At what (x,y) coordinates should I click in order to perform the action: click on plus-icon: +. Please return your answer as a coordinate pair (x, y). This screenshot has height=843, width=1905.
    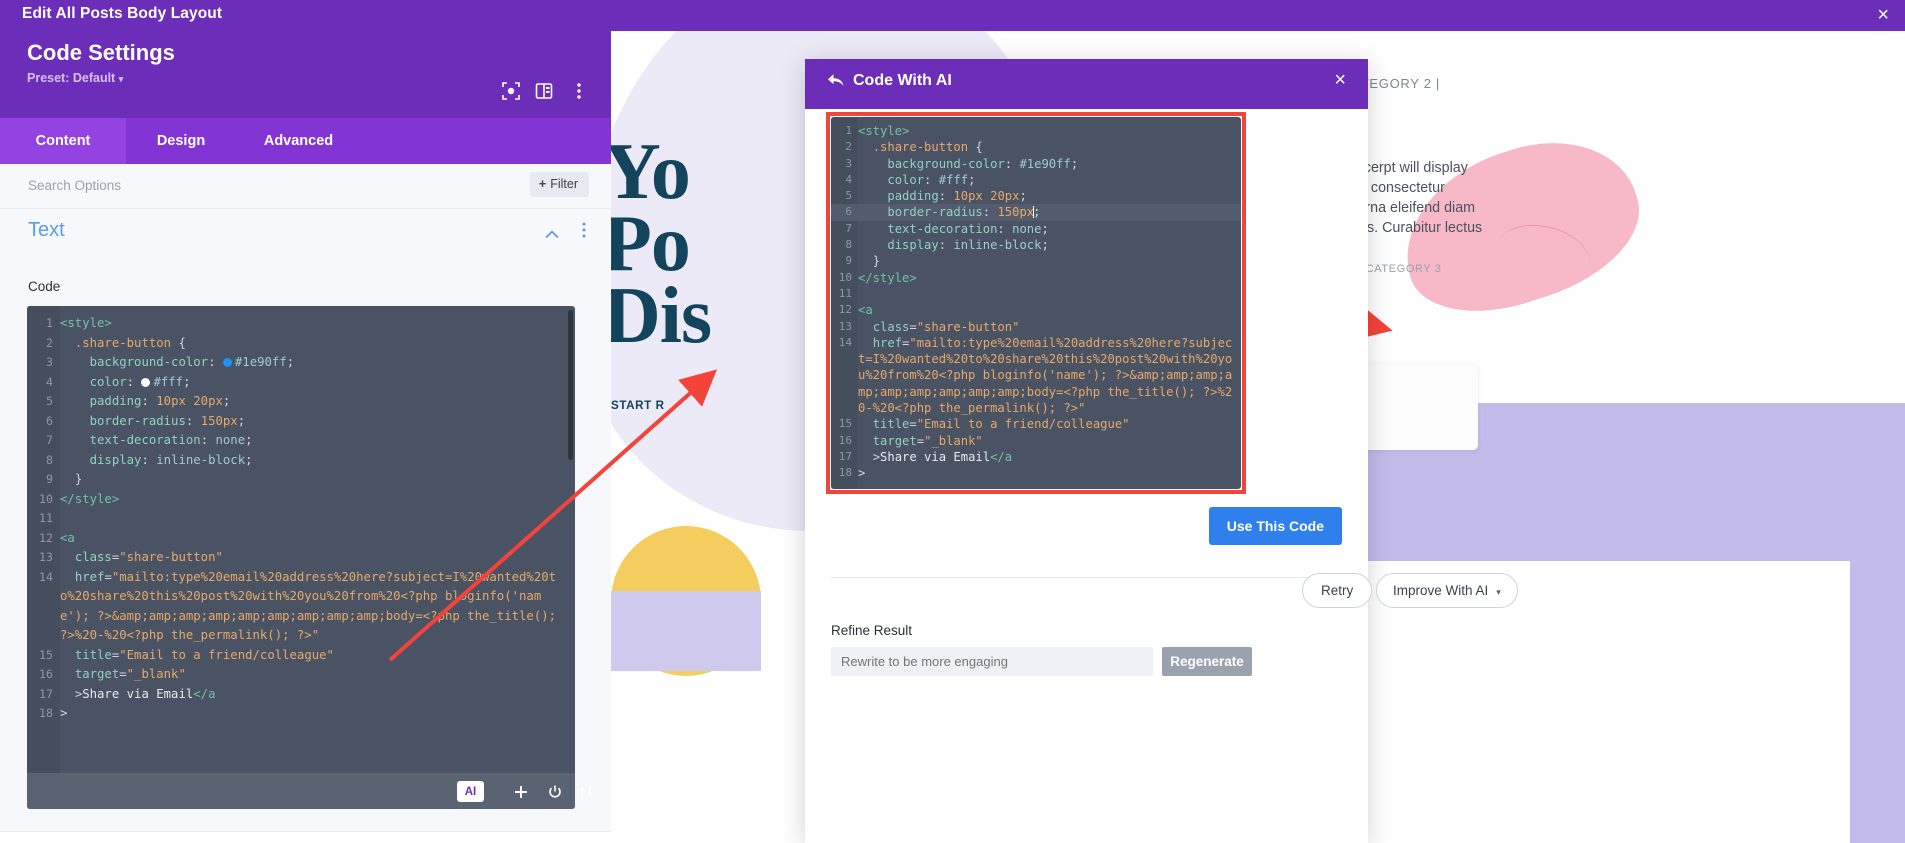
    Looking at the image, I should click on (542, 184).